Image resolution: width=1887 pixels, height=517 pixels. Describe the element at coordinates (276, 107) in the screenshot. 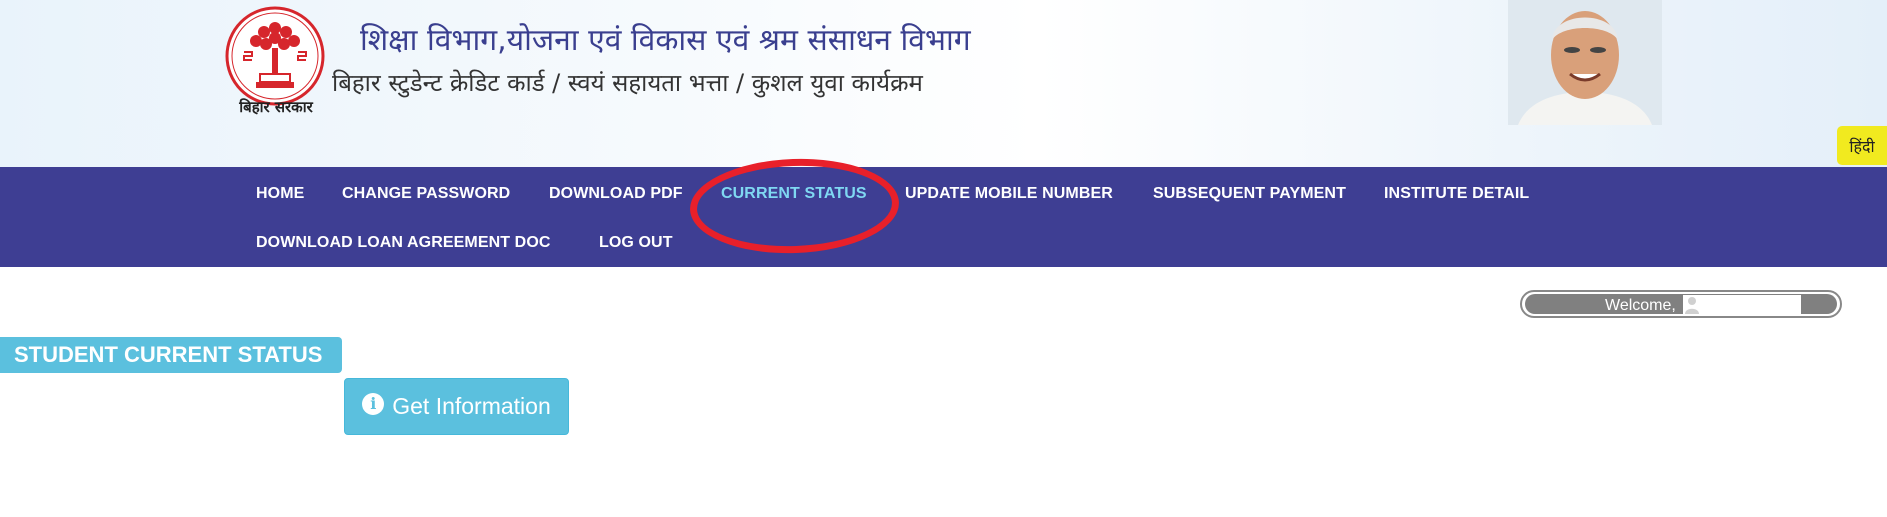

I see `logo-caption: बिहार सरकार` at that location.